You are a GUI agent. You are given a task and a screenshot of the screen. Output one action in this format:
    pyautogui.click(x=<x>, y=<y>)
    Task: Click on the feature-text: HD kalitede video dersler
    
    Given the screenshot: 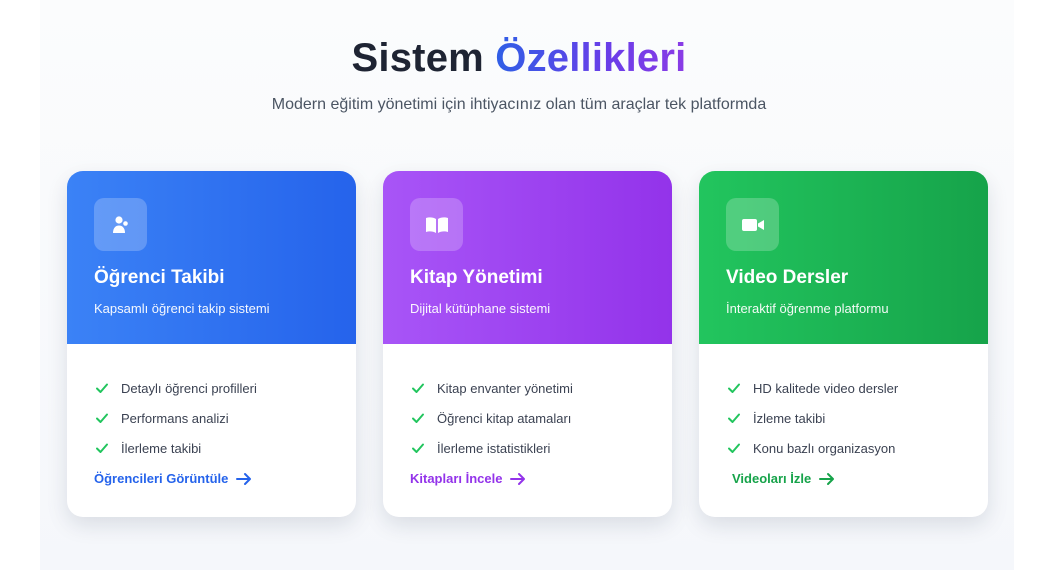 What is the action you would take?
    pyautogui.click(x=826, y=388)
    